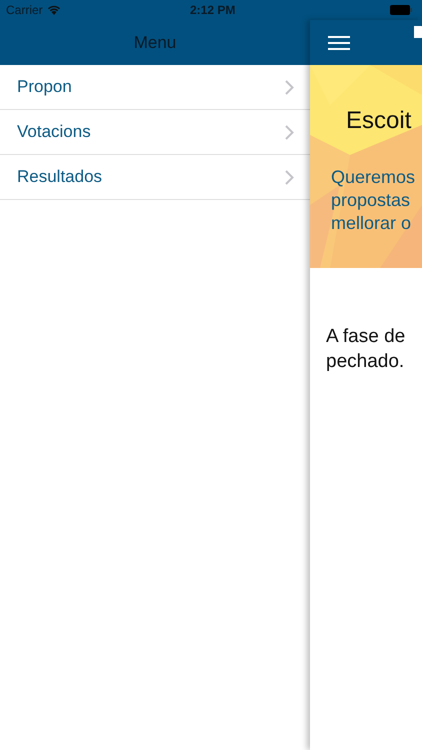 Image resolution: width=422 pixels, height=750 pixels. I want to click on menu-title: Menu, so click(155, 42).